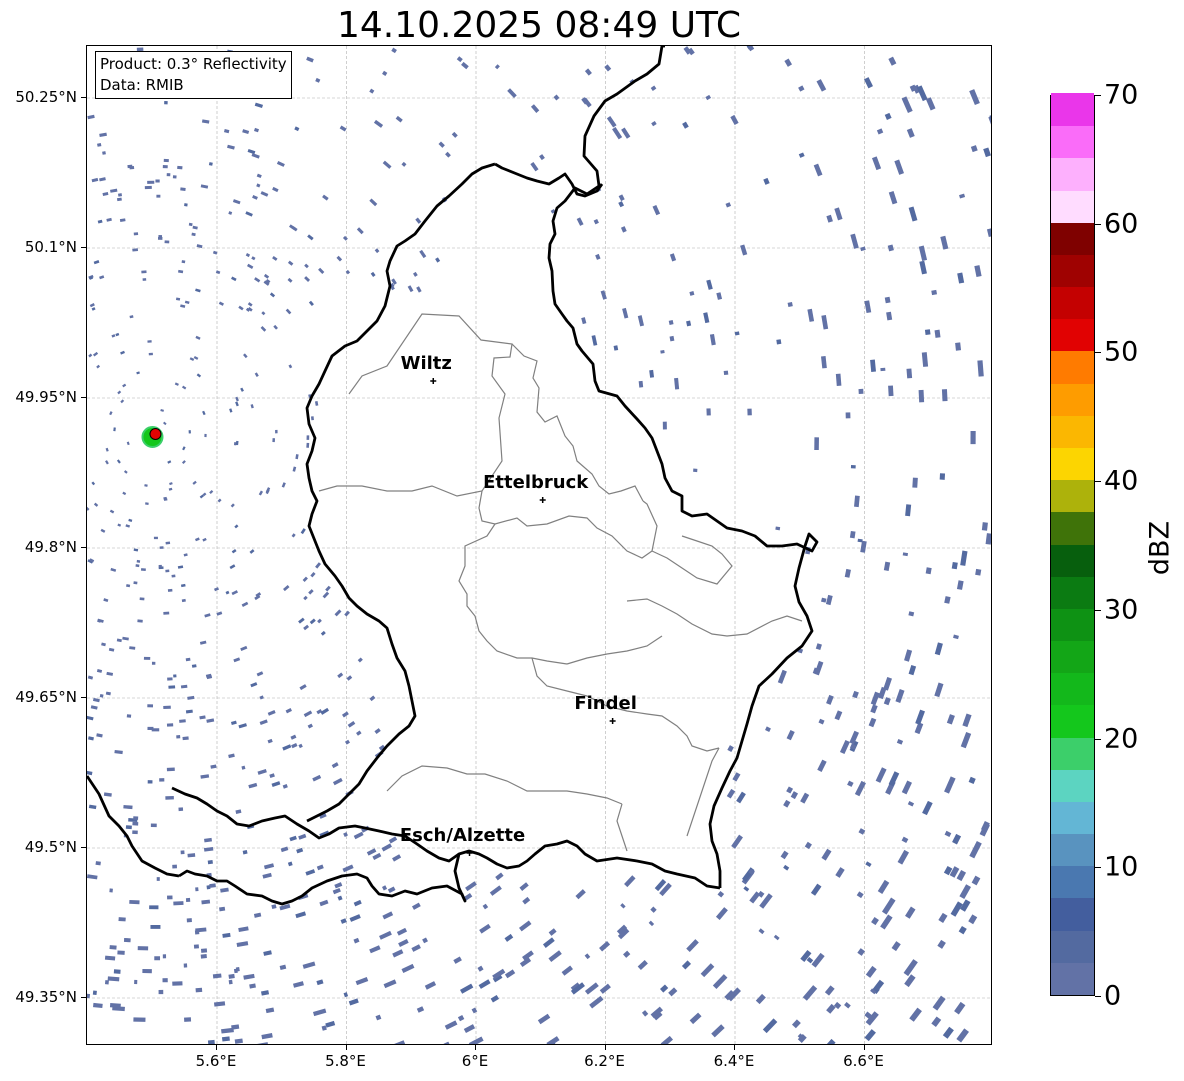 This screenshot has width=1184, height=1081. Describe the element at coordinates (50, 547) in the screenshot. I see `lat-tick-label: 49.8°N` at that location.